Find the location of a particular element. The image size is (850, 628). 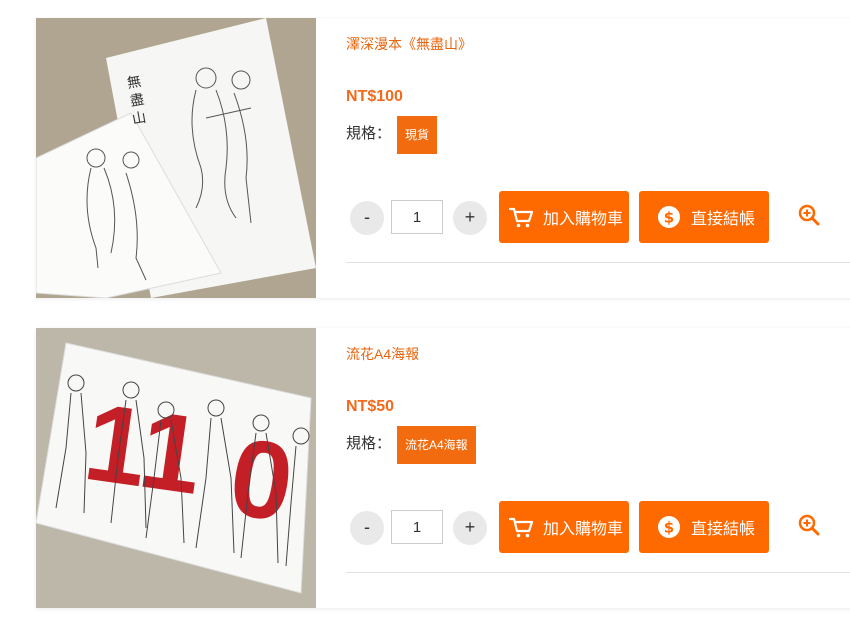

svg-text: 盡 is located at coordinates (137, 101).